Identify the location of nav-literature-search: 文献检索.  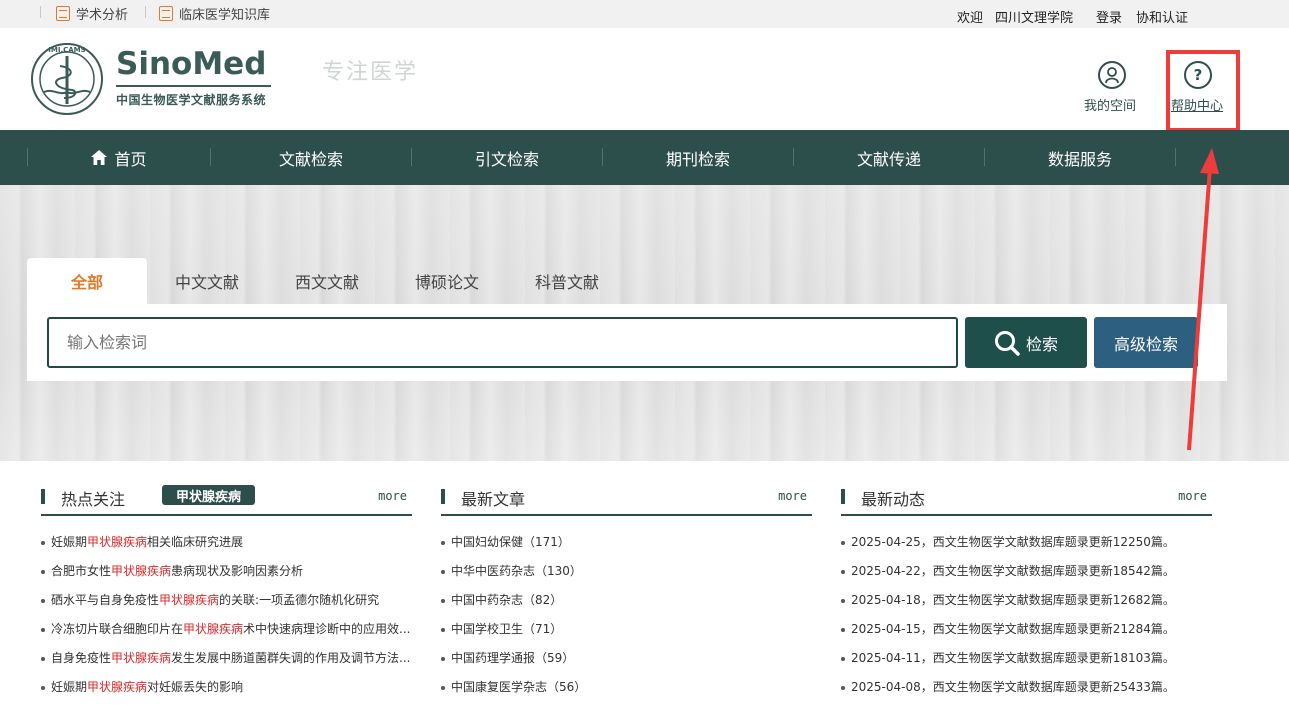
(311, 157).